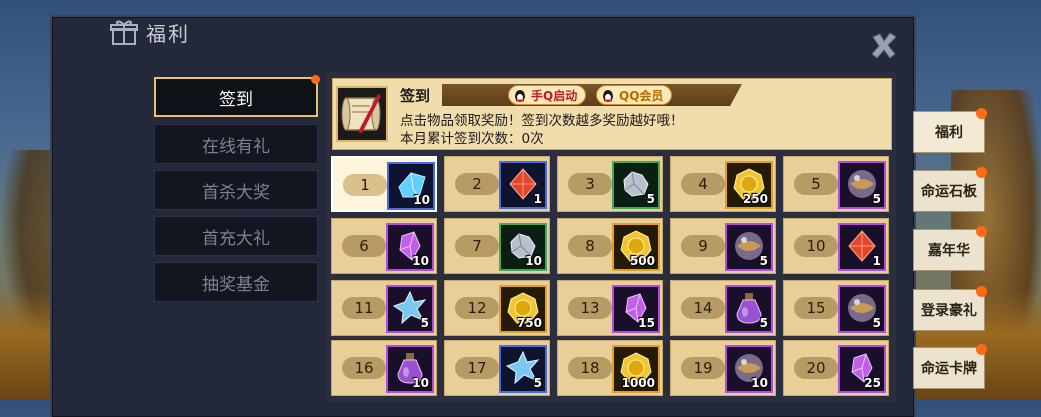 The height and width of the screenshot is (417, 1041). I want to click on day-number: 1, so click(365, 185).